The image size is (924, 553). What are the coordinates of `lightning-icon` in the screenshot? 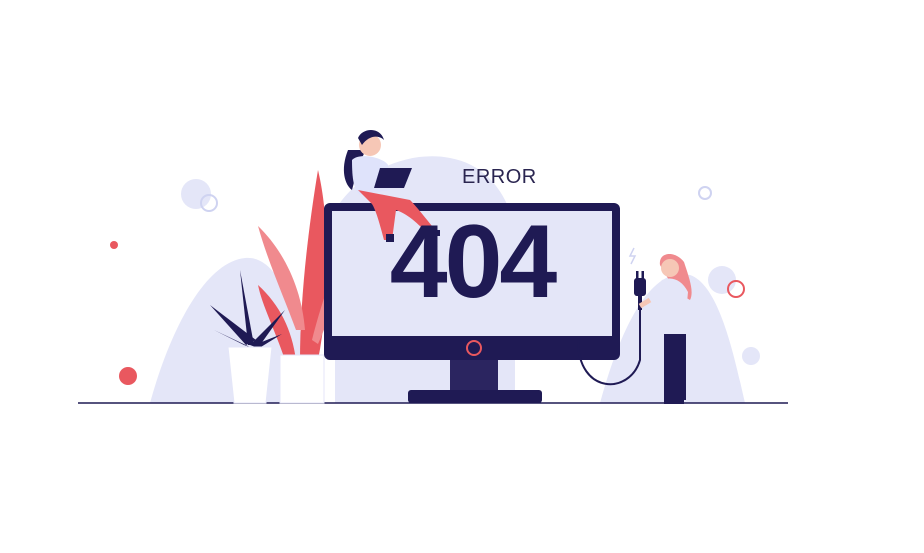 It's located at (632, 256).